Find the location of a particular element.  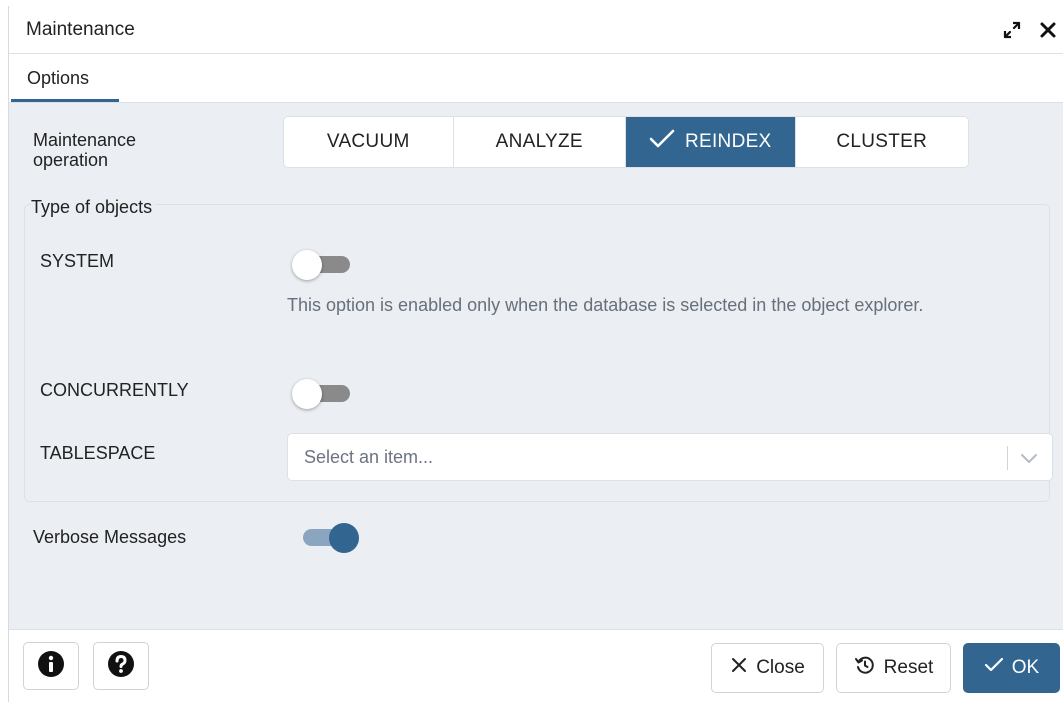

vacuum-option-label: VACUUM is located at coordinates (368, 141).